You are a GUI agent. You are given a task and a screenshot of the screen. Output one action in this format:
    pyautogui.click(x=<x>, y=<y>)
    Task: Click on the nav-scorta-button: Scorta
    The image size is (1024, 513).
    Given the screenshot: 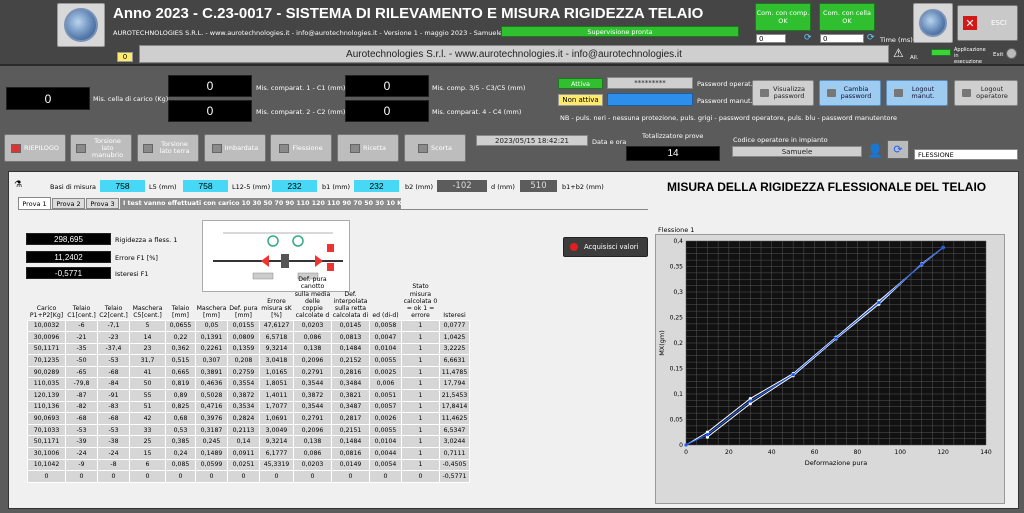 What is the action you would take?
    pyautogui.click(x=435, y=148)
    